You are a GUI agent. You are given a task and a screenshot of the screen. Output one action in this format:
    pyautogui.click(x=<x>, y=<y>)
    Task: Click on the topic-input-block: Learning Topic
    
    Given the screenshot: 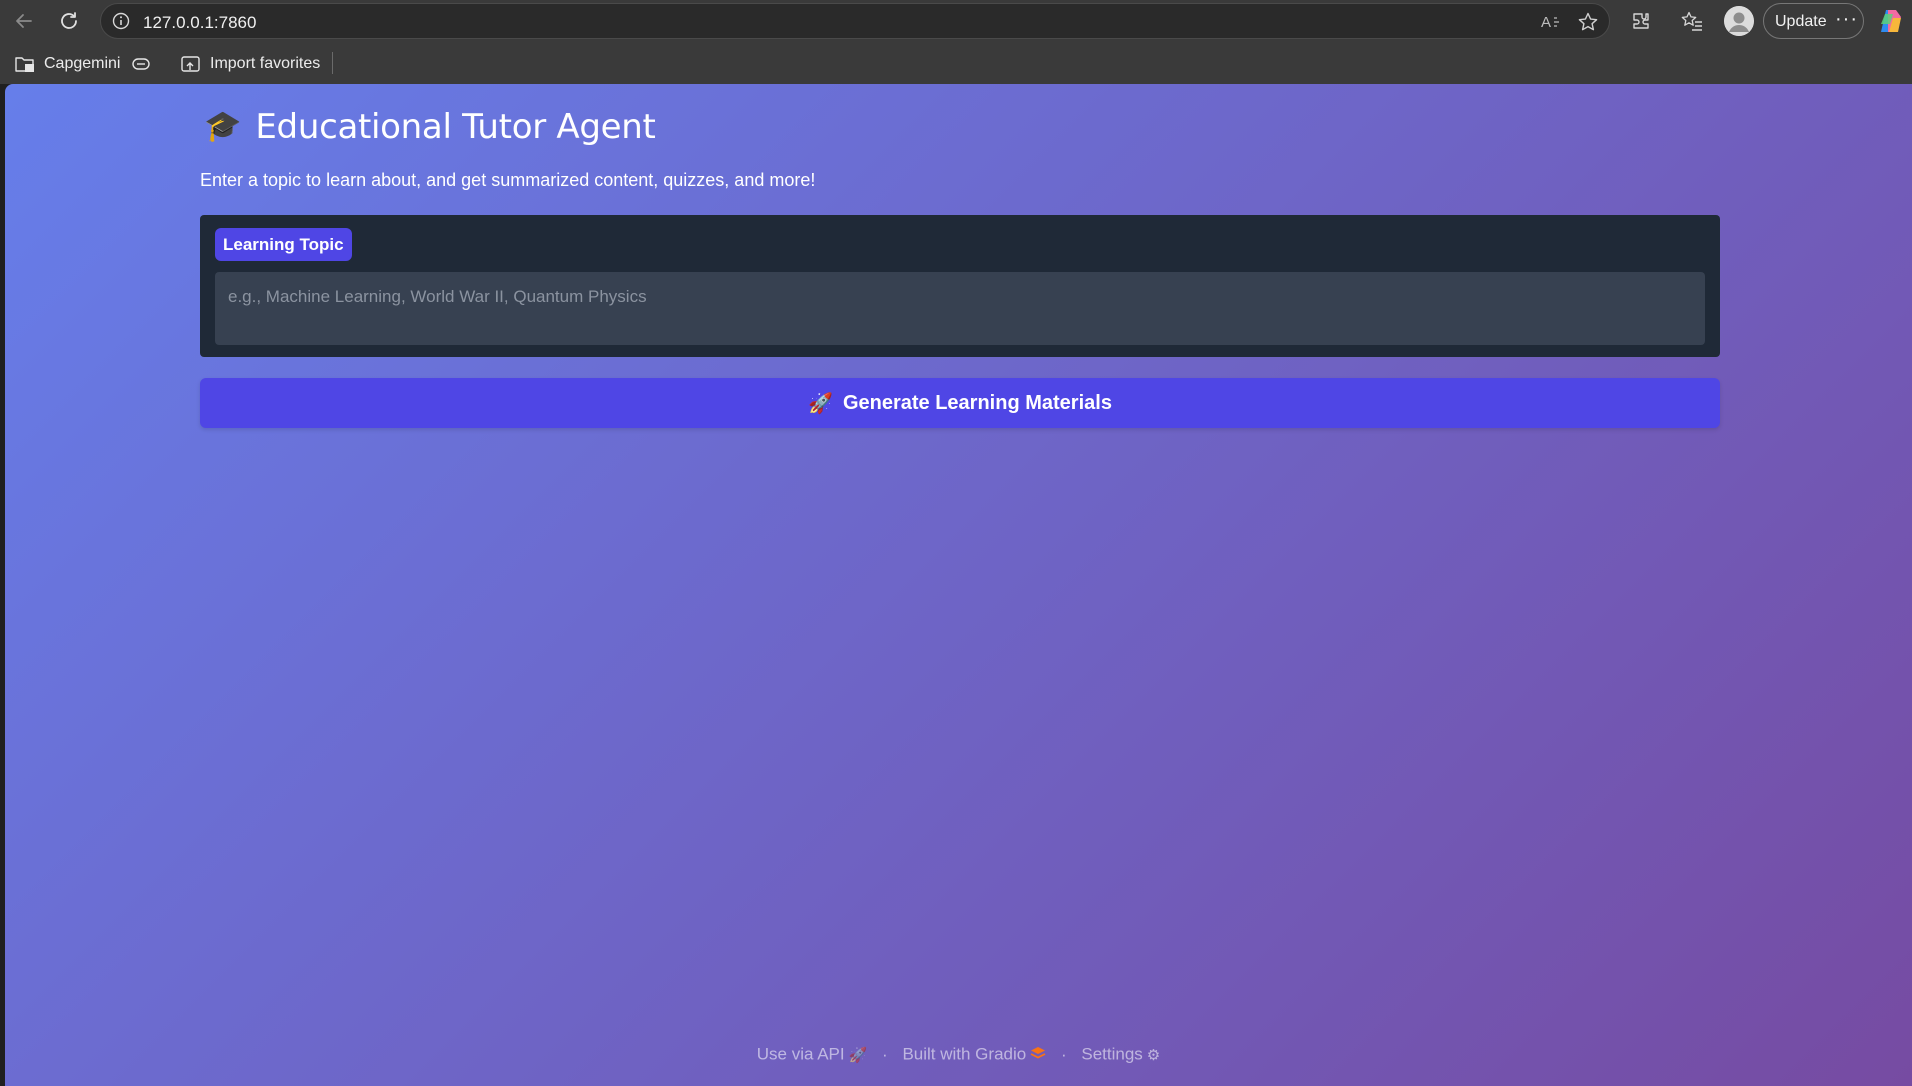 What is the action you would take?
    pyautogui.click(x=960, y=286)
    